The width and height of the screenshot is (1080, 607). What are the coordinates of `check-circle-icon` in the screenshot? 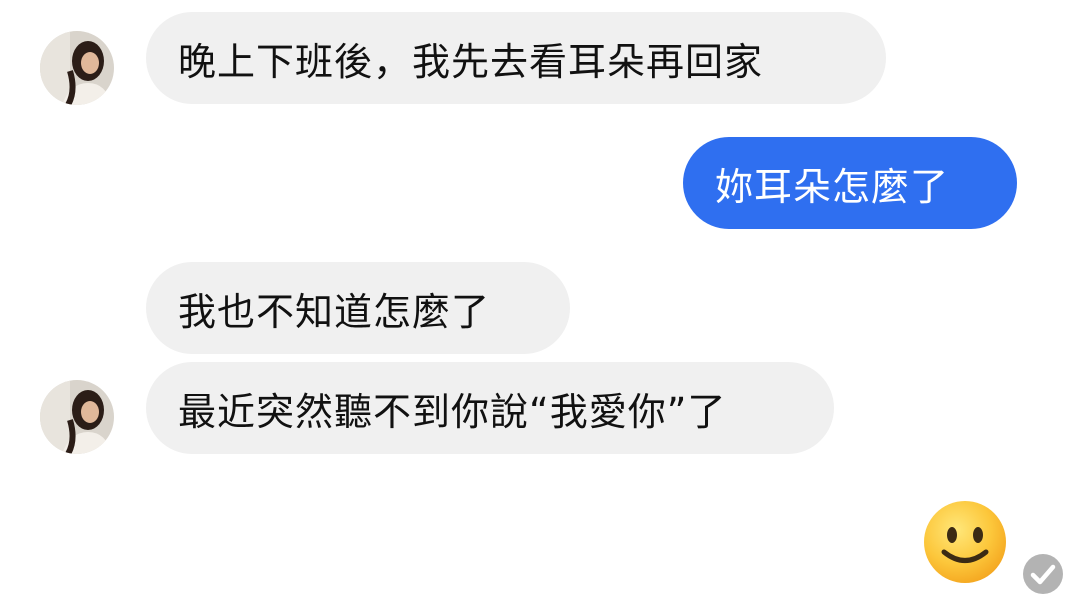 It's located at (1043, 576).